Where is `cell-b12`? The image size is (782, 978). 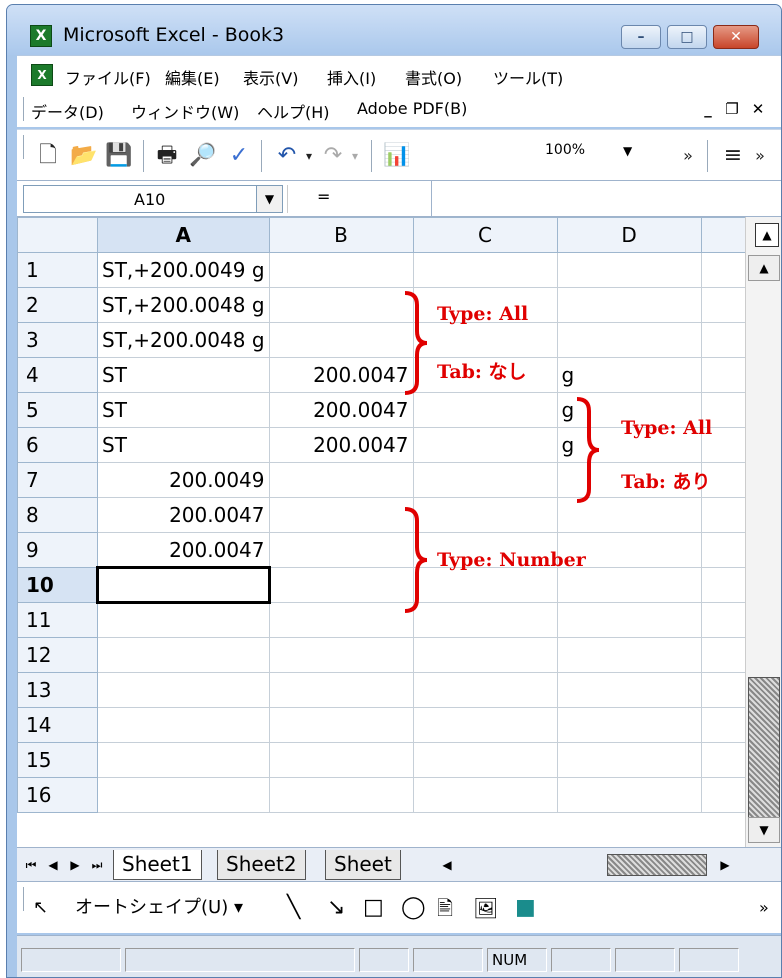 cell-b12 is located at coordinates (341, 655).